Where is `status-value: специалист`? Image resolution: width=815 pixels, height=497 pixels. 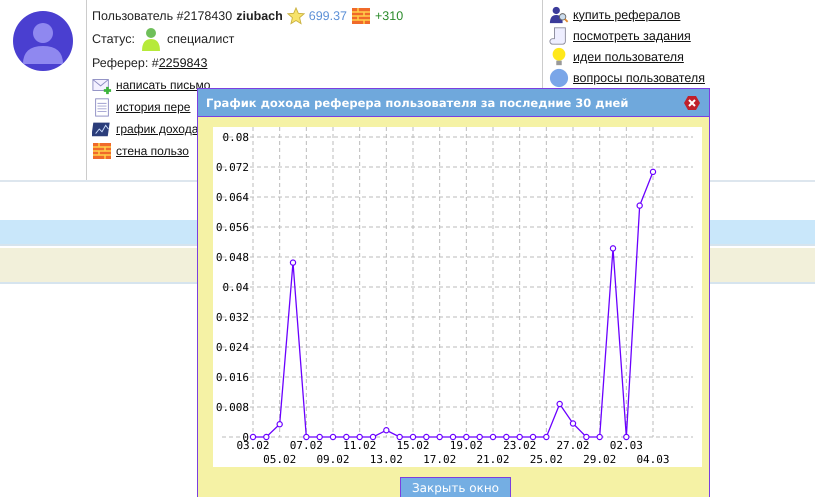 status-value: специалист is located at coordinates (200, 39).